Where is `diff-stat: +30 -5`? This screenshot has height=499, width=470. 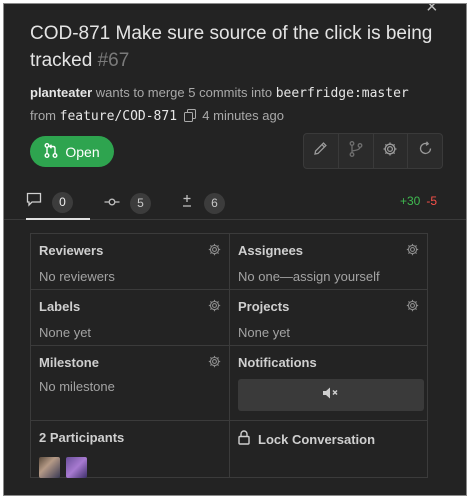
diff-stat: +30 -5 is located at coordinates (418, 201).